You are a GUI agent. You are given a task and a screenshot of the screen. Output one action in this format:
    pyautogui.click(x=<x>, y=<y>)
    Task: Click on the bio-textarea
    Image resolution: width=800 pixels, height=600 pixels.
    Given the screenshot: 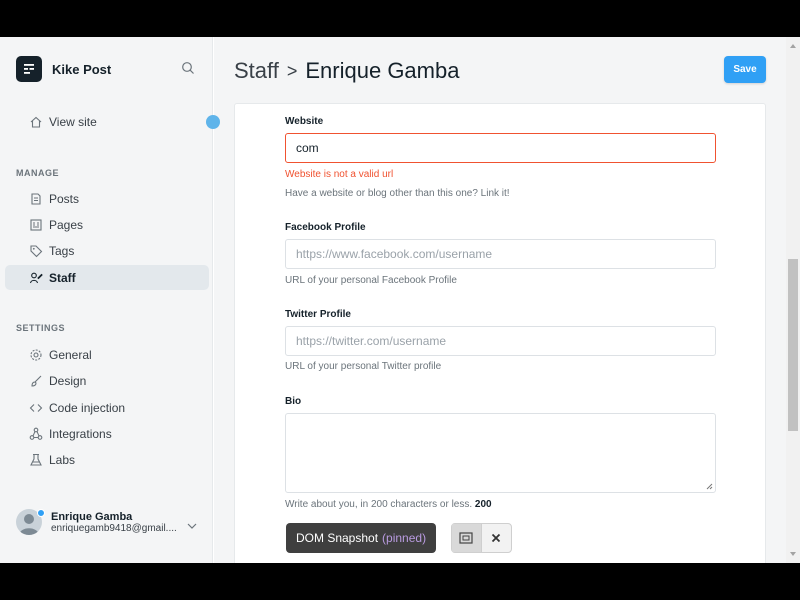 What is the action you would take?
    pyautogui.click(x=500, y=453)
    